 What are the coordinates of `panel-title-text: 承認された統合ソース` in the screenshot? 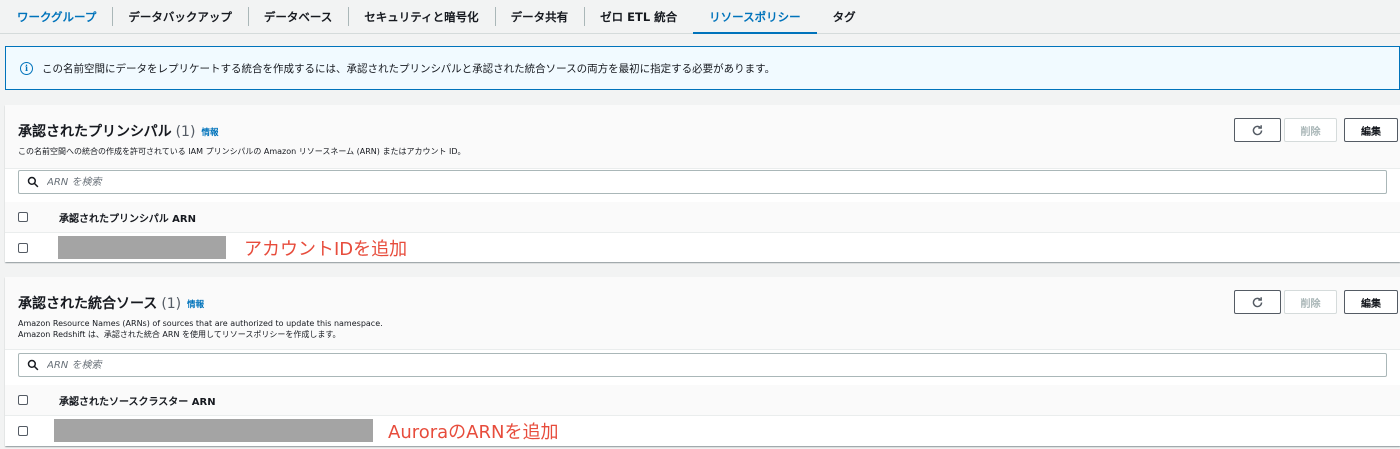 It's located at (88, 304).